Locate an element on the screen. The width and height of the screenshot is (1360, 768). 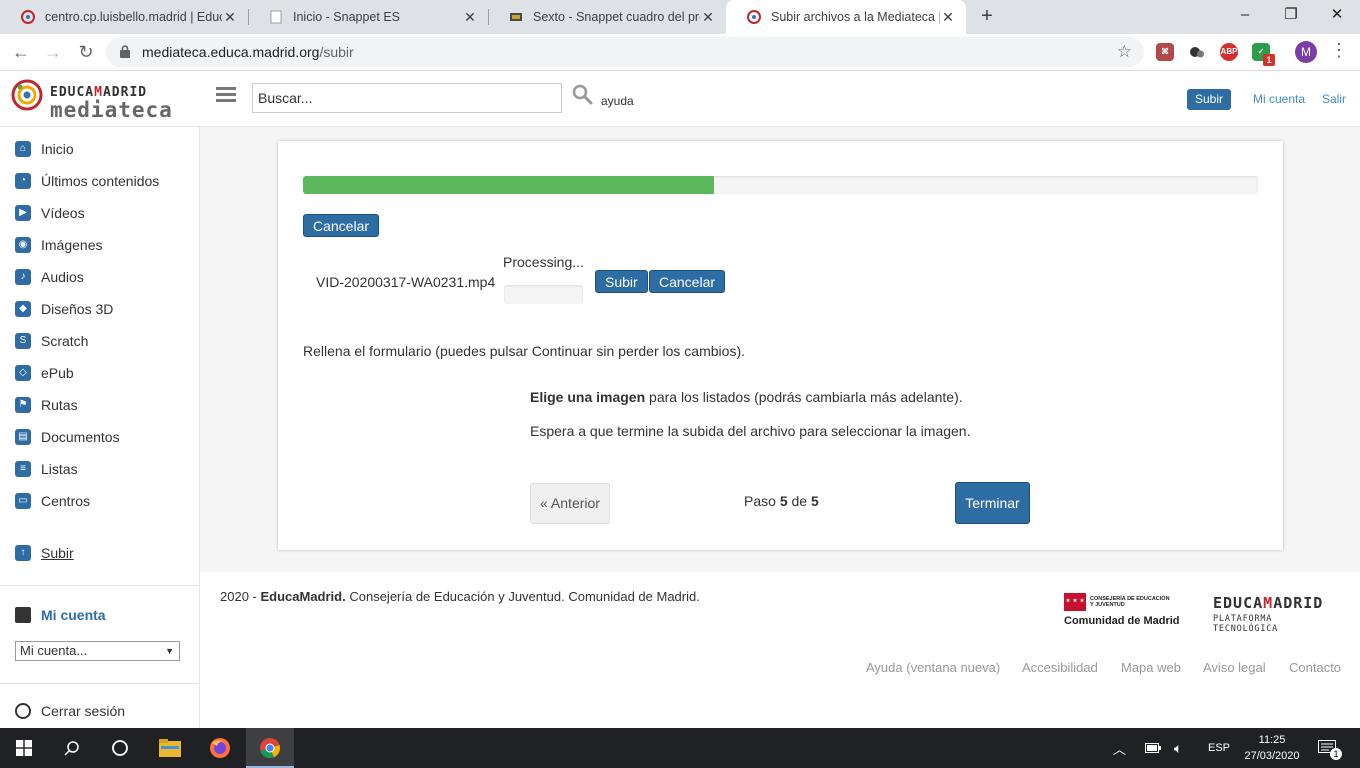
close-window-icon: ✕ is located at coordinates (1337, 15).